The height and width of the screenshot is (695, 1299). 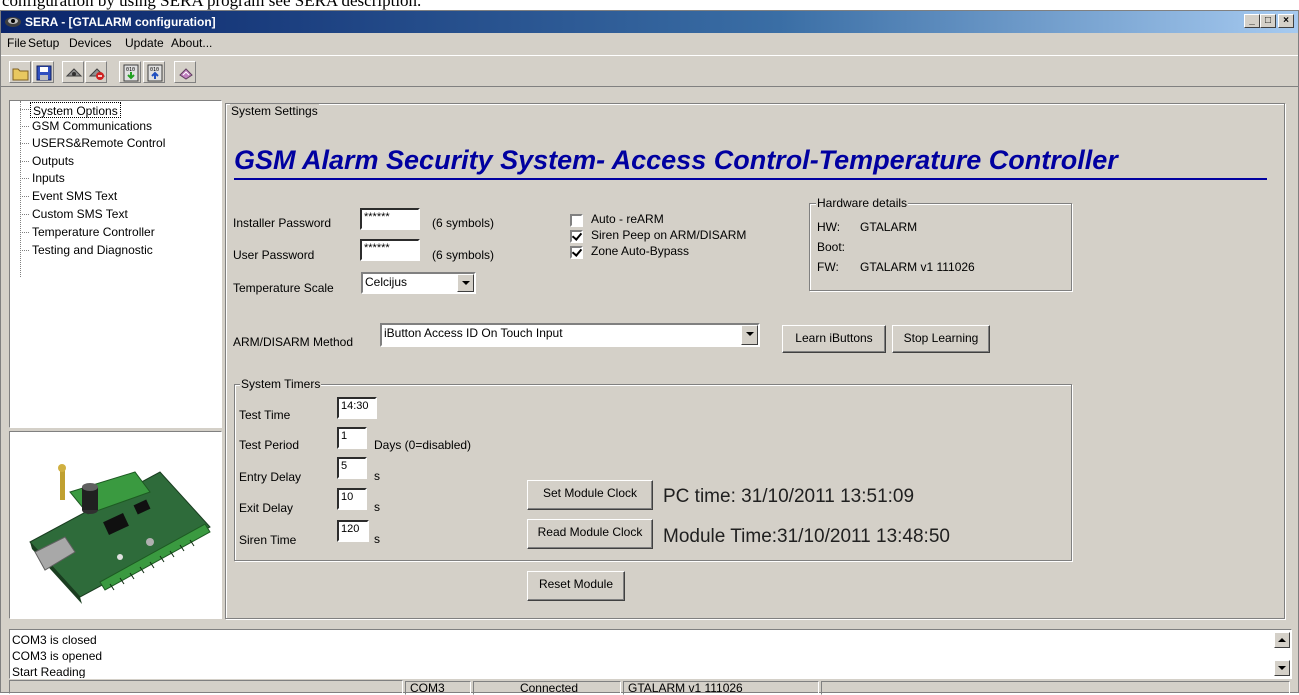 I want to click on siren-peep-checkbox, so click(x=576, y=236).